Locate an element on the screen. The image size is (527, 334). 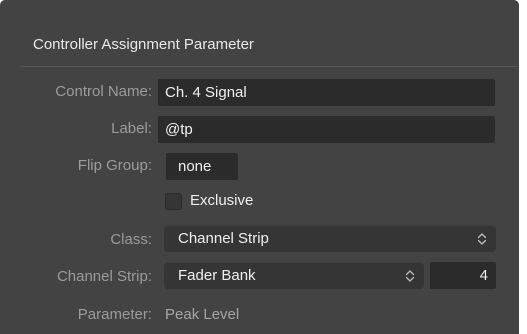
label-field-label: Label: is located at coordinates (131, 128).